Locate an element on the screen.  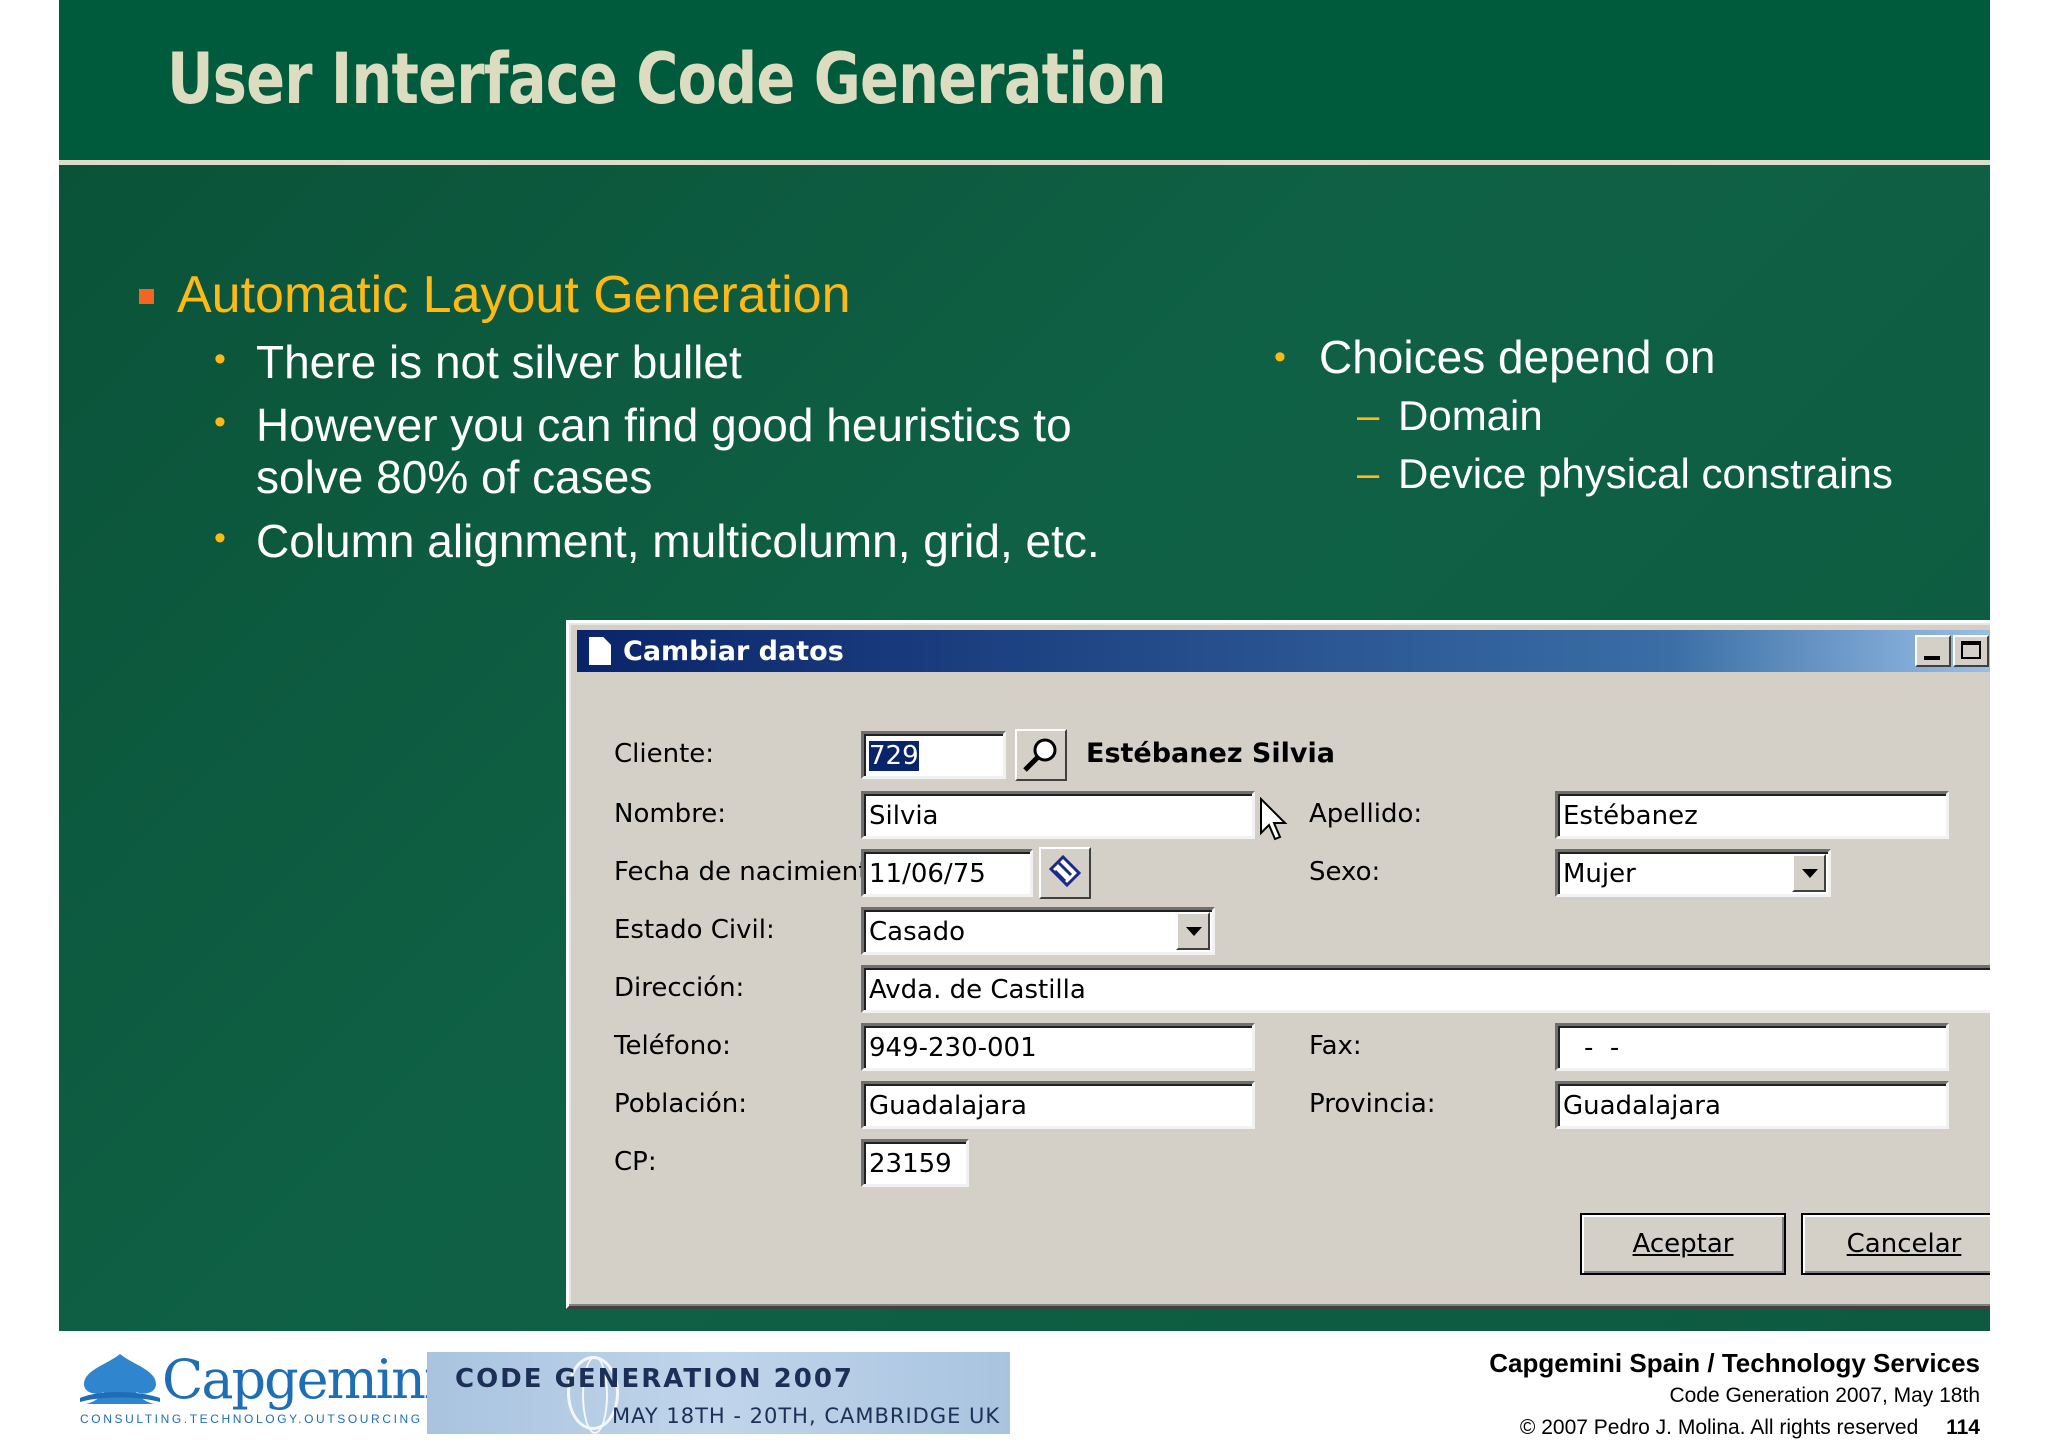
slide-header: User Interface Code Generation is located at coordinates (1024, 81).